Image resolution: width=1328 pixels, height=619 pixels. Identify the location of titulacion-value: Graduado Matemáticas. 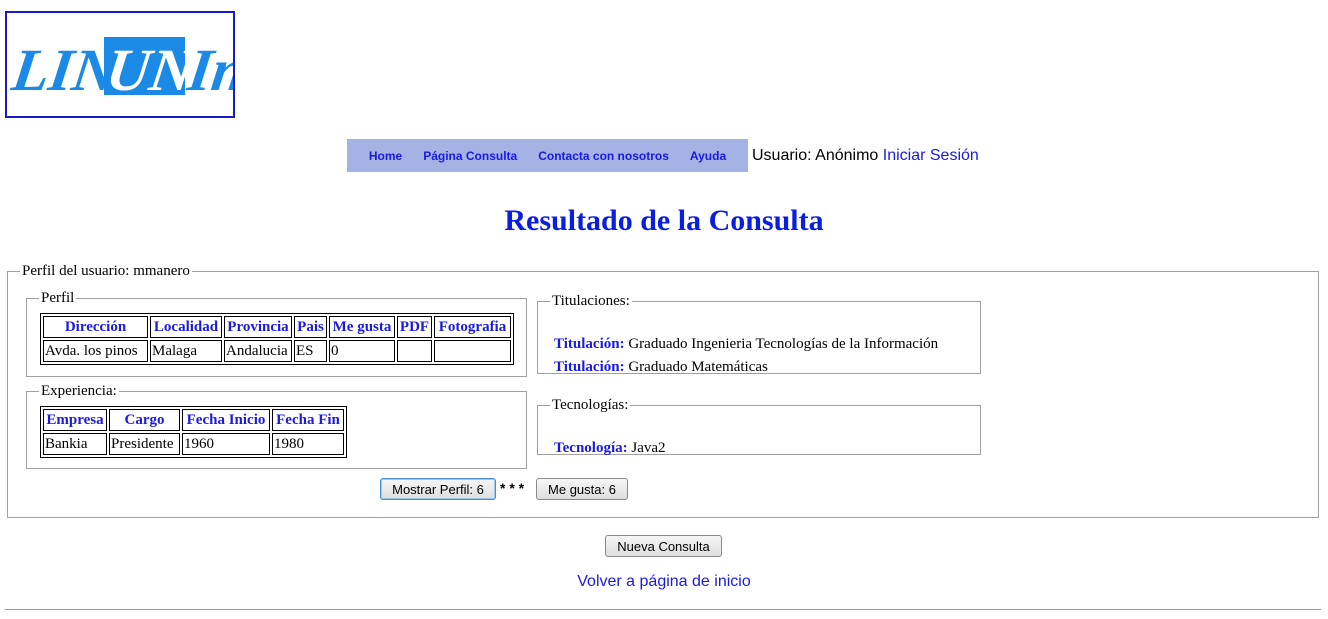
(698, 367).